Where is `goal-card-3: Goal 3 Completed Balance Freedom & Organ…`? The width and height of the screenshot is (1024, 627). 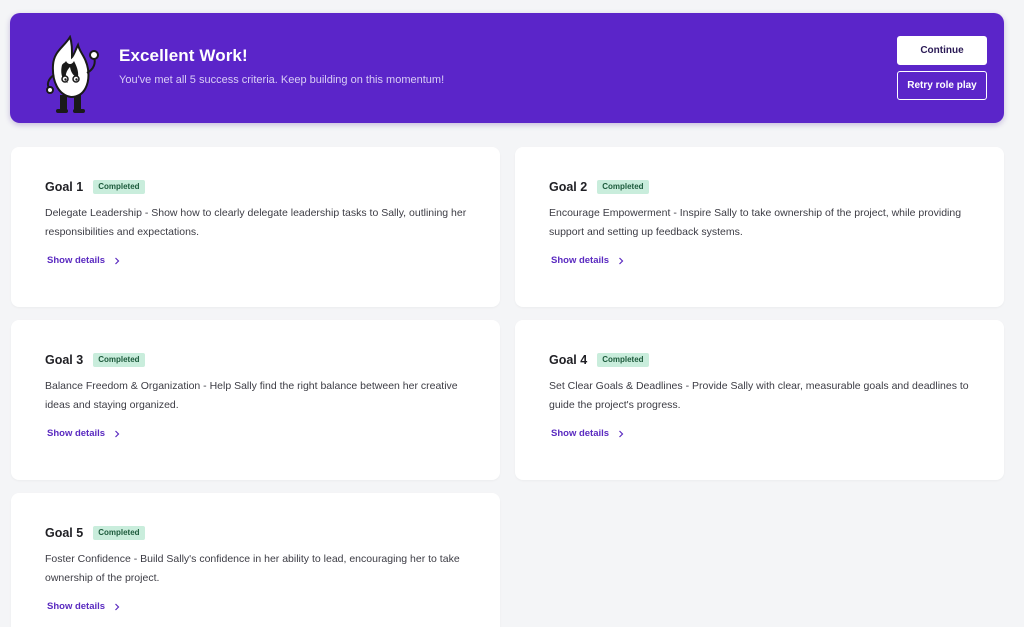
goal-card-3: Goal 3 Completed Balance Freedom & Organ… is located at coordinates (255, 400).